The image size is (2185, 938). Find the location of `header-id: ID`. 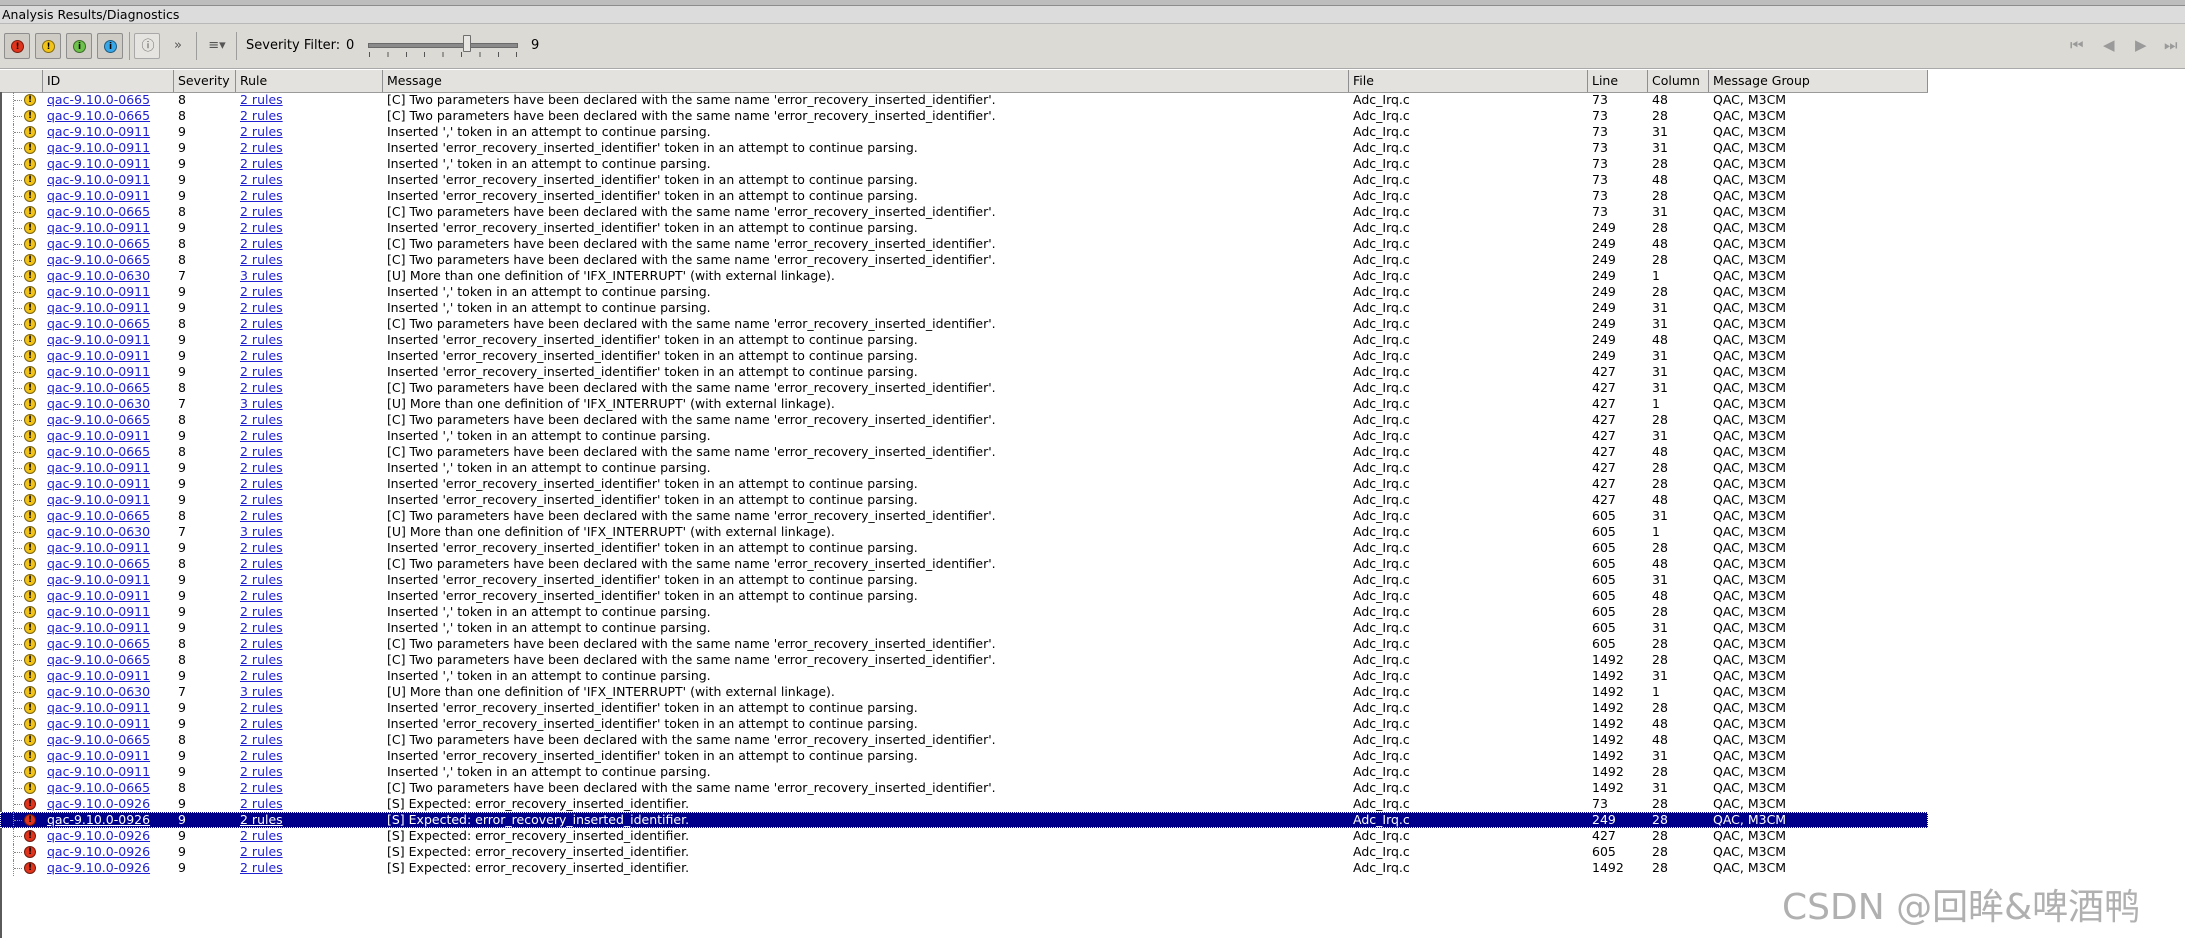

header-id: ID is located at coordinates (108, 81).